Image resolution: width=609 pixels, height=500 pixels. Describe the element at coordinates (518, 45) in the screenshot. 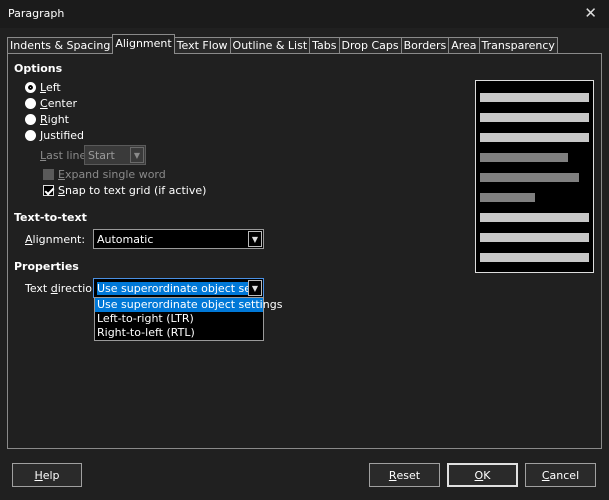

I see `tab-transparency: Transparency` at that location.